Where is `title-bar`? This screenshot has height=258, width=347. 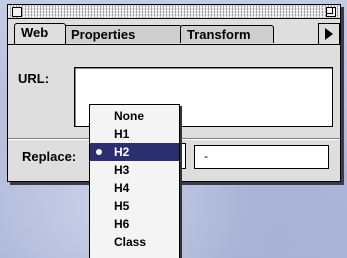
title-bar is located at coordinates (174, 12).